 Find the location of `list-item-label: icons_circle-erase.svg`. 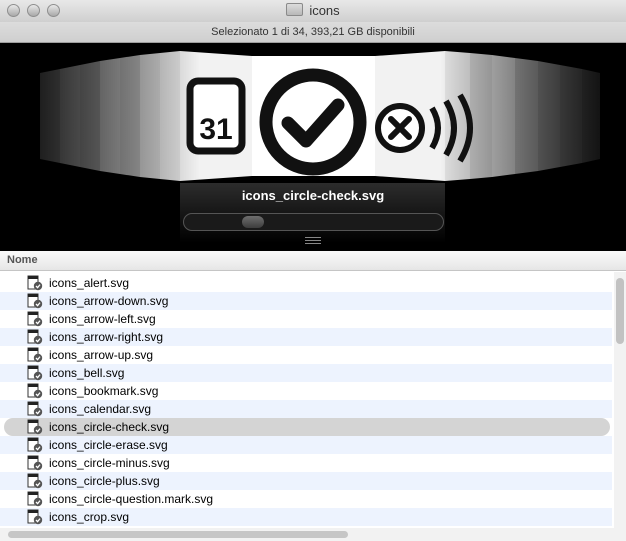

list-item-label: icons_circle-erase.svg is located at coordinates (108, 445).